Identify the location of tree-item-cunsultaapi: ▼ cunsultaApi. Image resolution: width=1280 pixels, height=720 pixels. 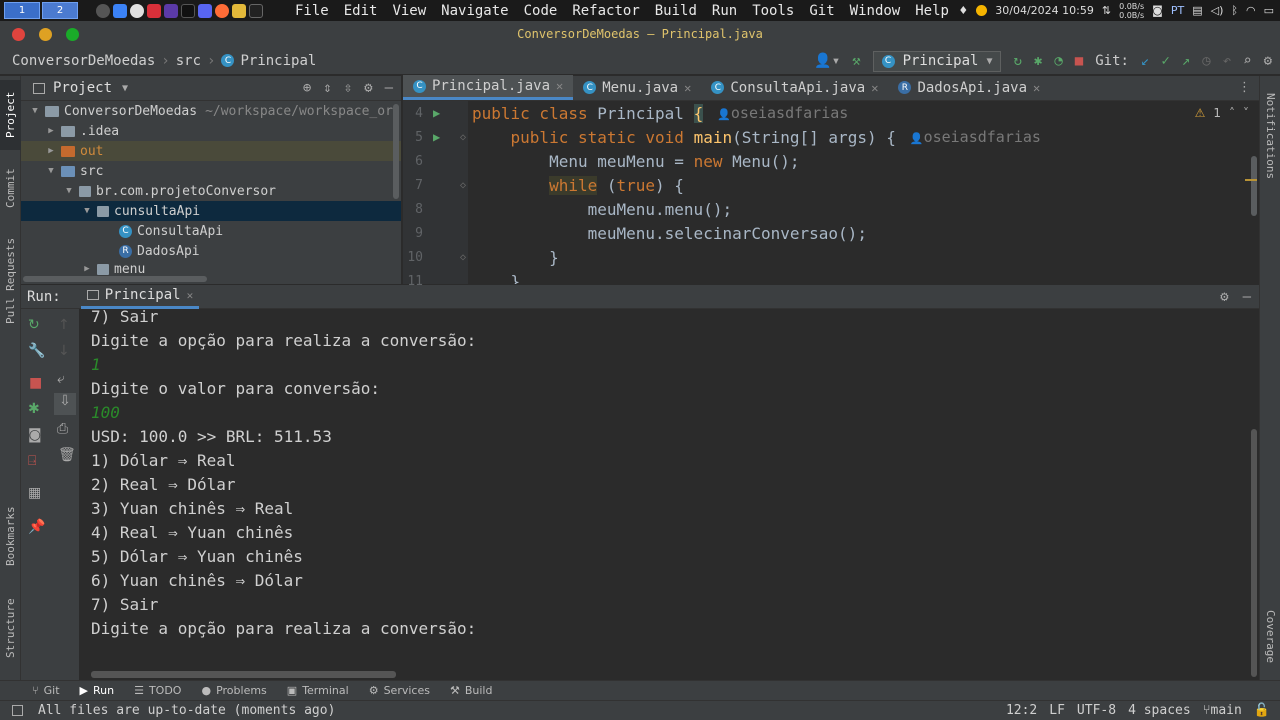
(211, 211).